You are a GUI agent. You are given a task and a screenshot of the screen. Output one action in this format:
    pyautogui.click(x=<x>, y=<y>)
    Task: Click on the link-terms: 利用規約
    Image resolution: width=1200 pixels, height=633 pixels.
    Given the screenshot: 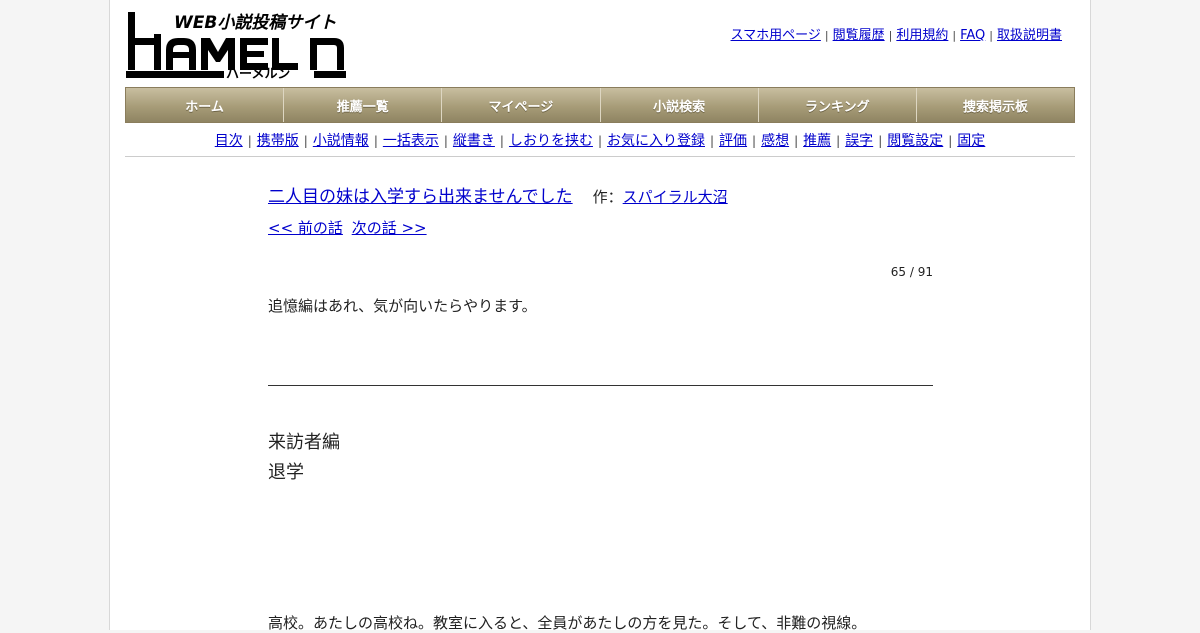 What is the action you would take?
    pyautogui.click(x=922, y=35)
    